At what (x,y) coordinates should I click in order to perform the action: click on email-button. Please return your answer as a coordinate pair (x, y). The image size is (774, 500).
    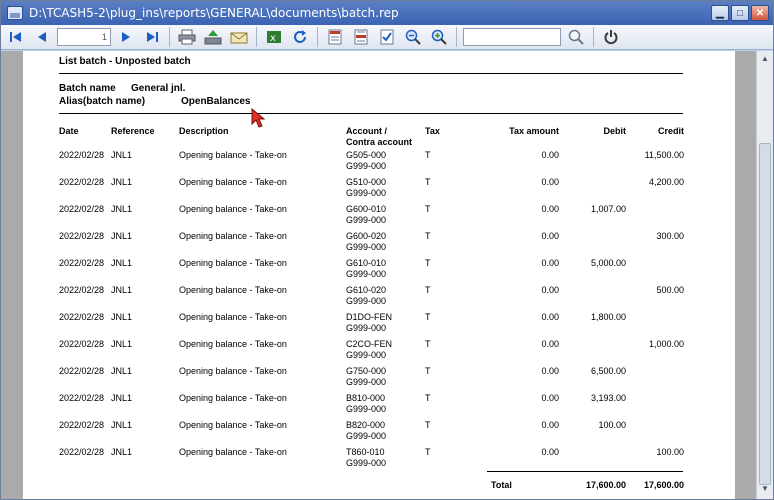
    Looking at the image, I should click on (239, 37).